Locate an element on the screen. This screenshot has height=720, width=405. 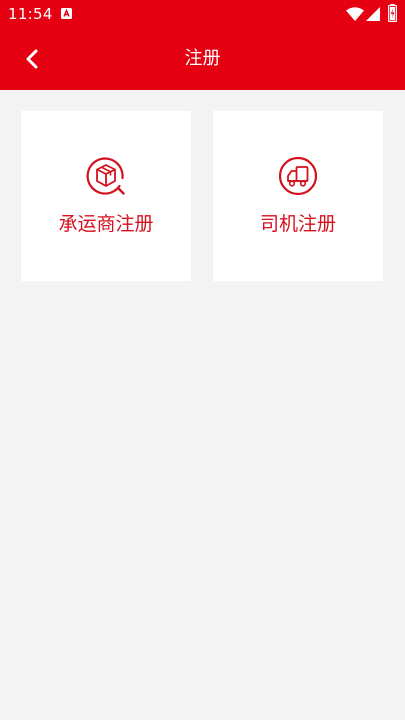
status-time: 11:54 is located at coordinates (30, 14).